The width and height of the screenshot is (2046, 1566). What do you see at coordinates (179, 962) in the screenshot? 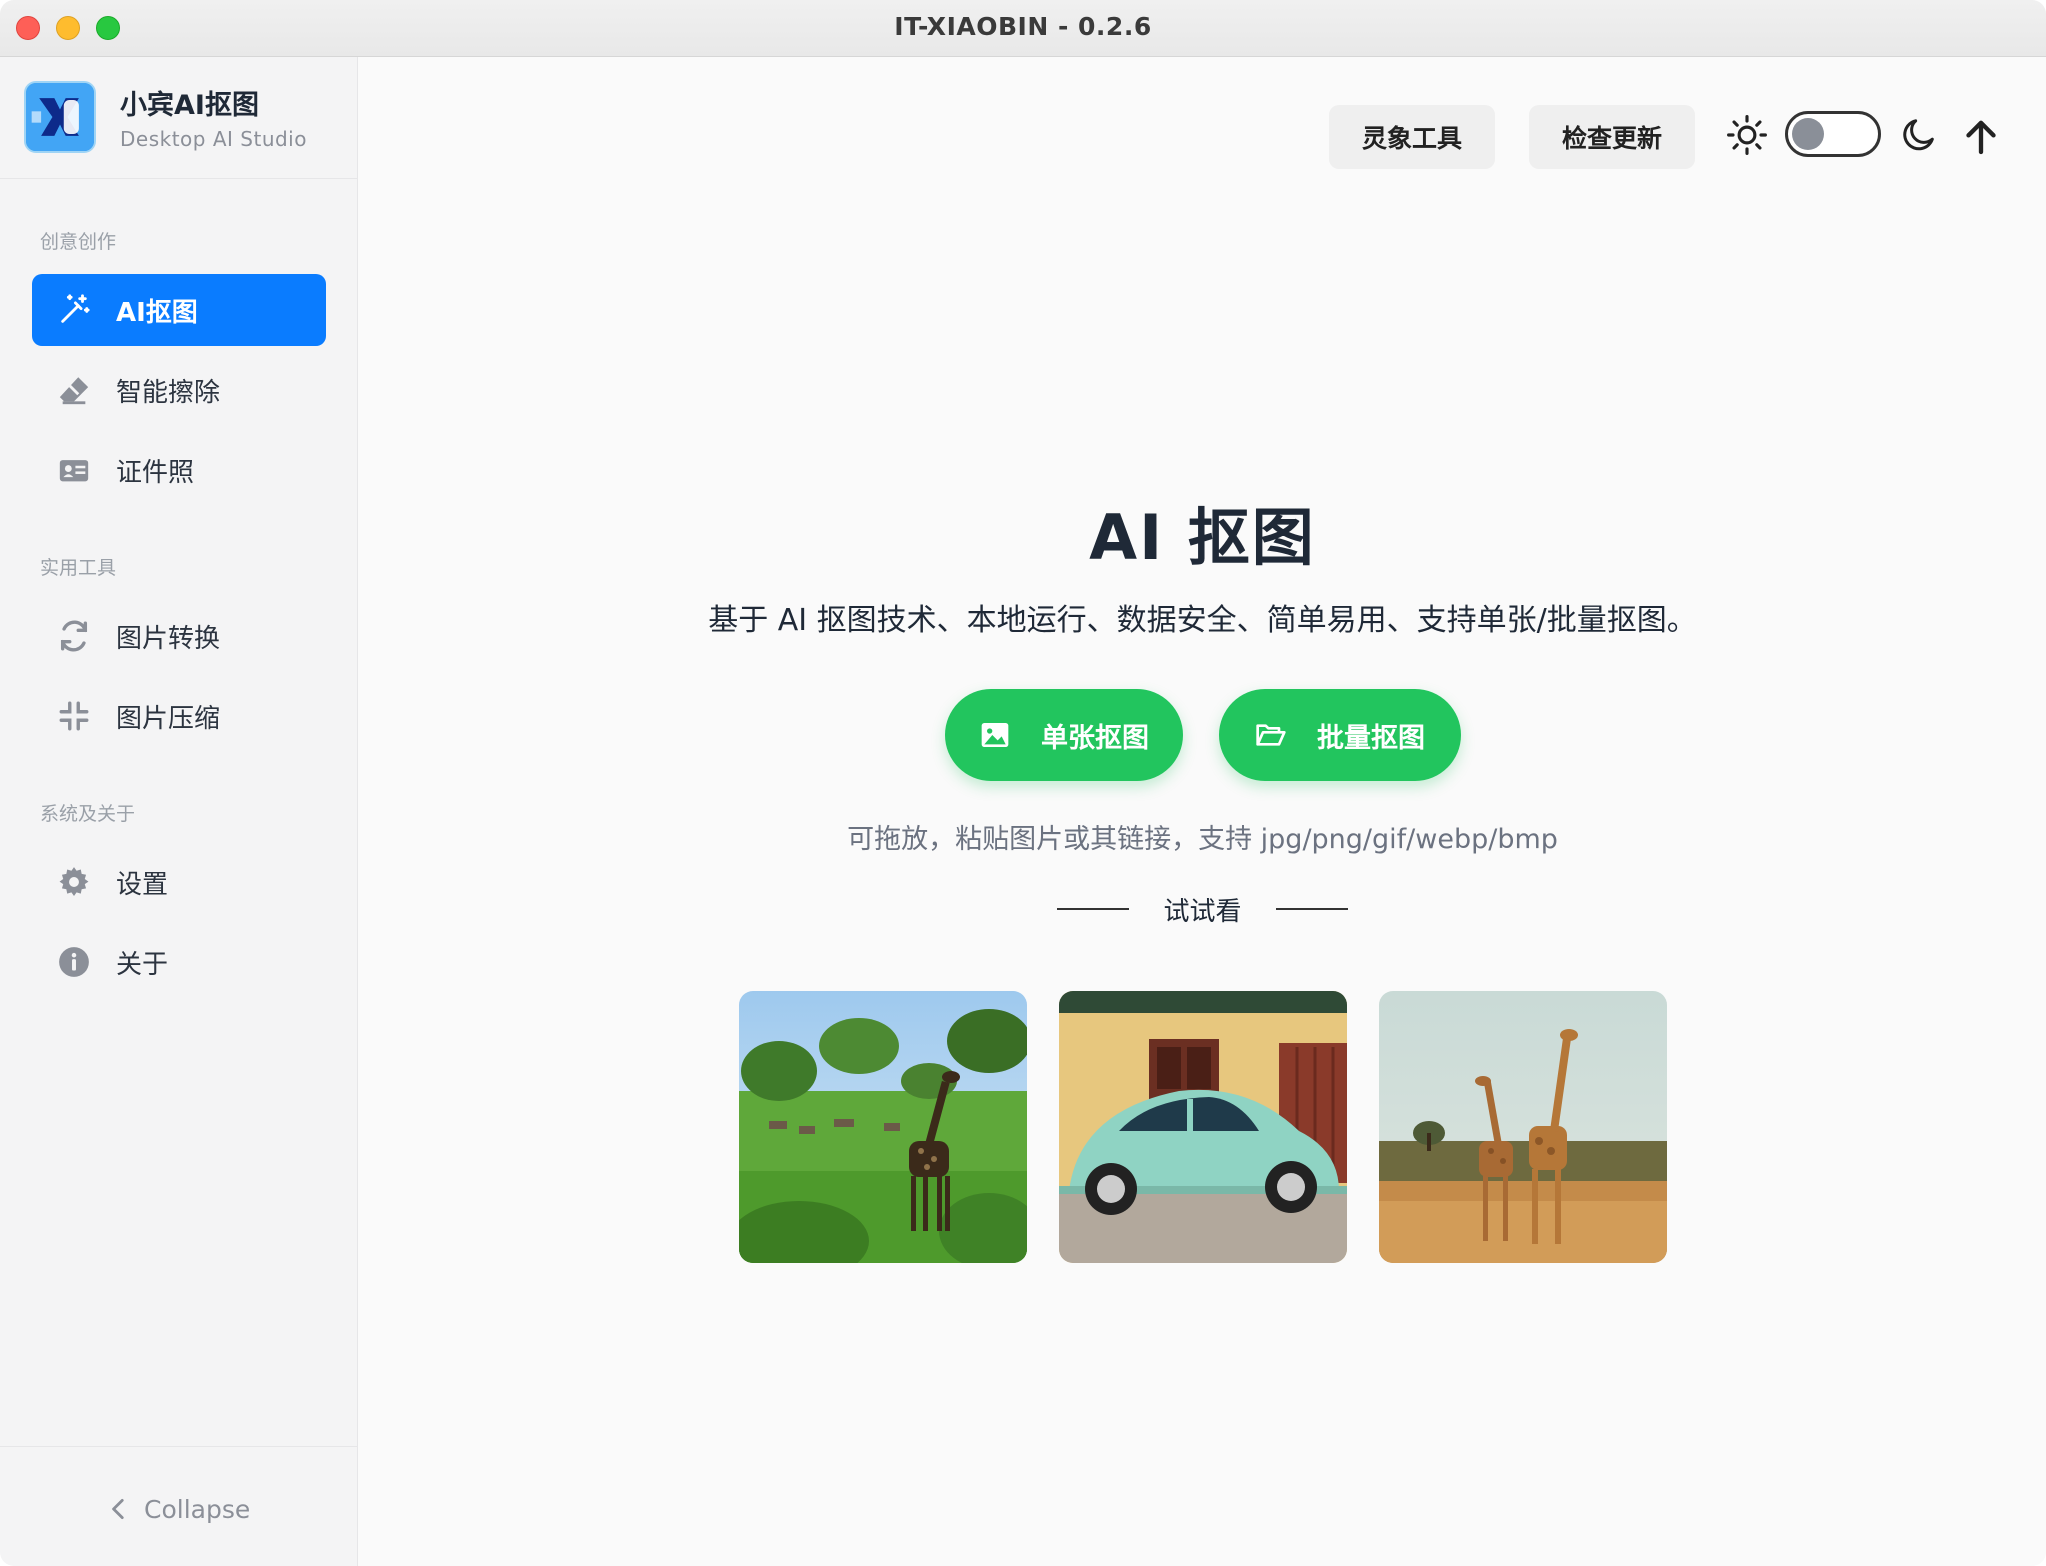
I see `sidebar-item-about: 关于` at bounding box center [179, 962].